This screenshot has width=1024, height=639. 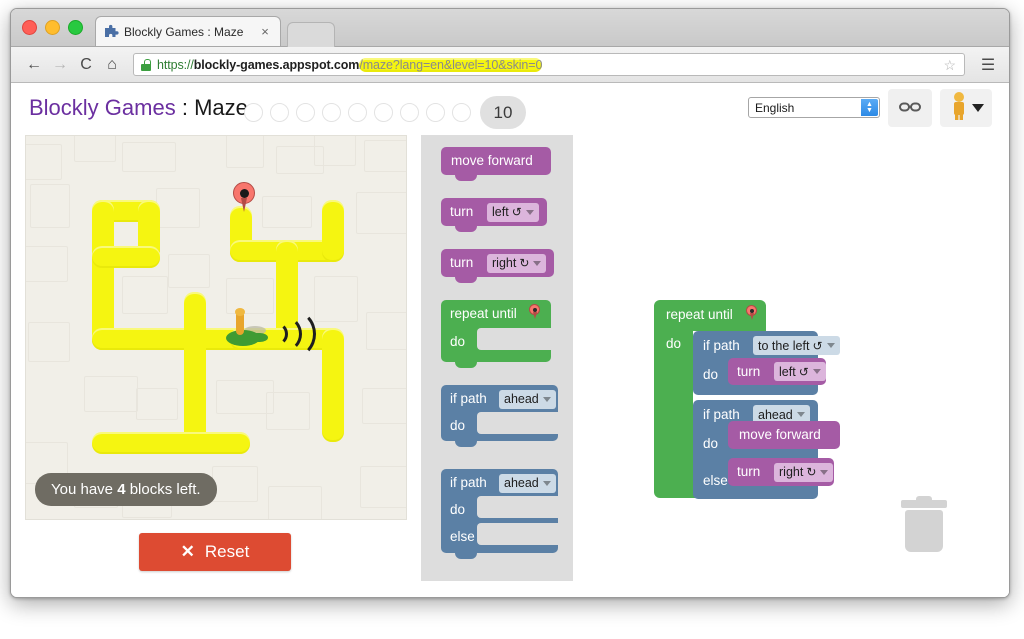 What do you see at coordinates (121, 489) in the screenshot?
I see `status-count: 4` at bounding box center [121, 489].